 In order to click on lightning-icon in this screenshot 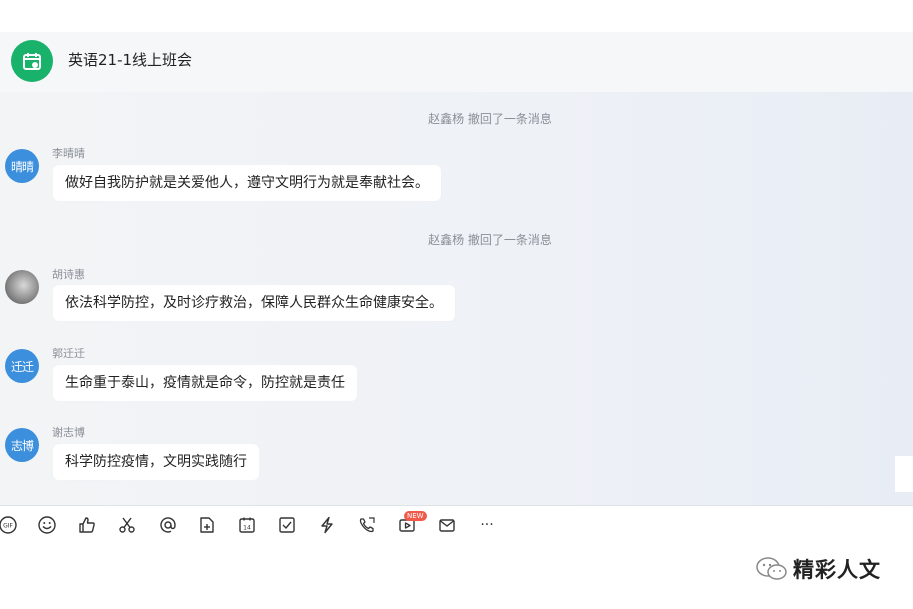, I will do `click(327, 525)`.